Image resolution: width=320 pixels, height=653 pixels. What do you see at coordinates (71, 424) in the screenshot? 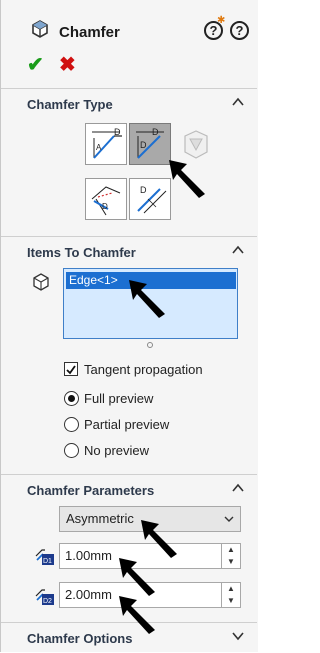
I see `partial-preview-radio` at bounding box center [71, 424].